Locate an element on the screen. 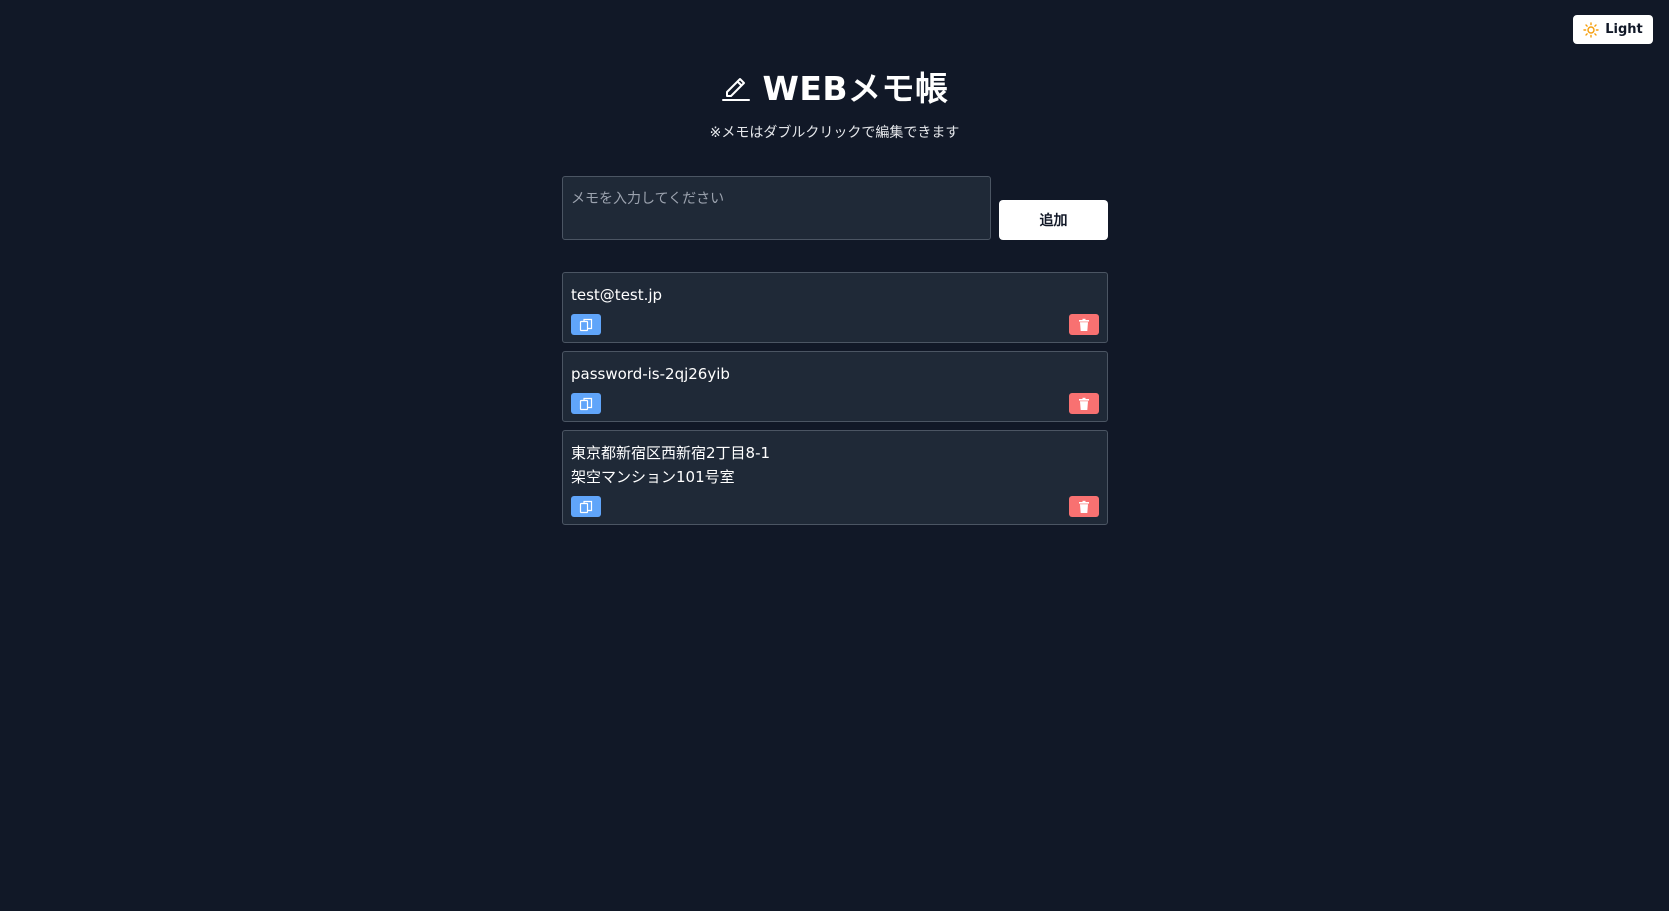 The width and height of the screenshot is (1669, 911). memo-input is located at coordinates (776, 208).